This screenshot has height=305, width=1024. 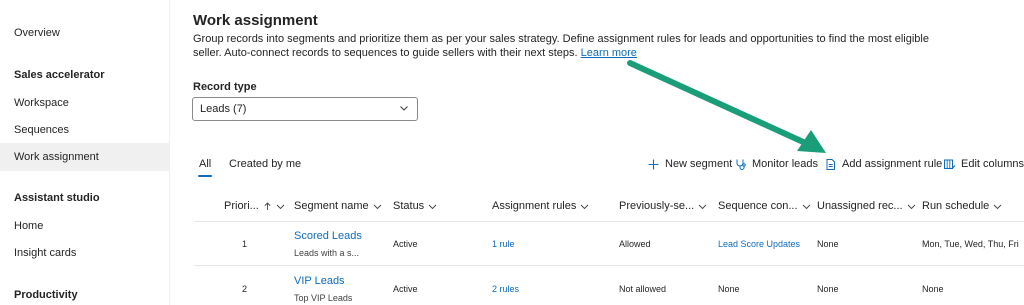 I want to click on sidebar-heading-assistant-studio: Assistant studio, so click(x=57, y=198).